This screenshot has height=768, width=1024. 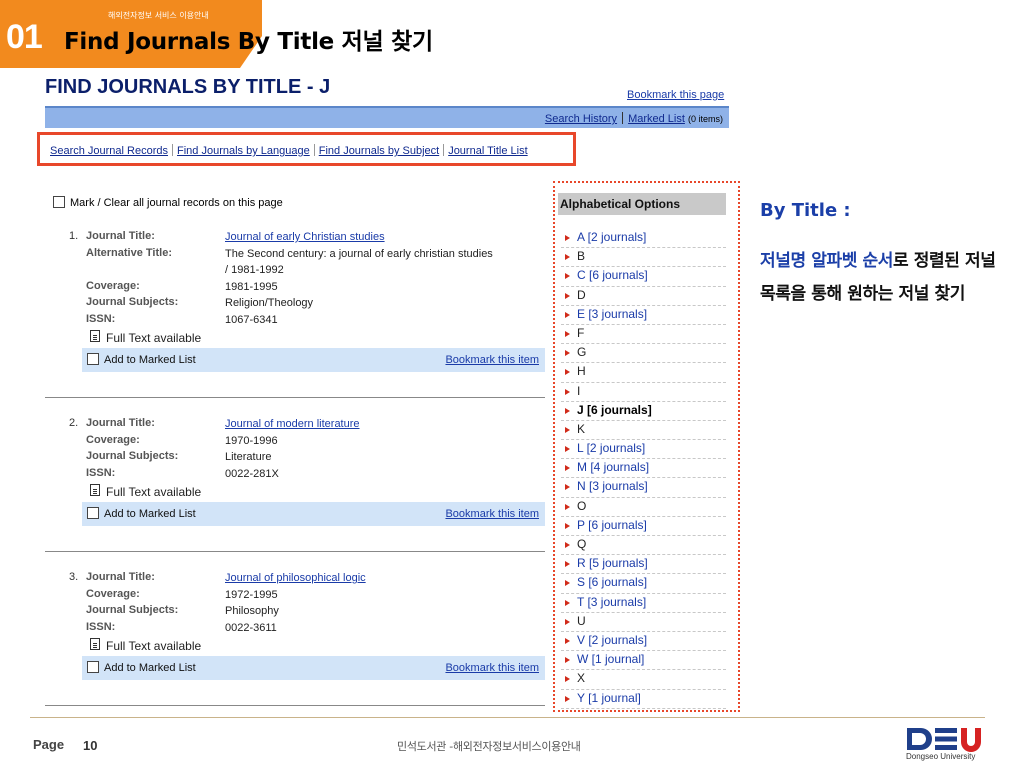 I want to click on nav-search-journal-records: Search Journal Records, so click(x=109, y=151).